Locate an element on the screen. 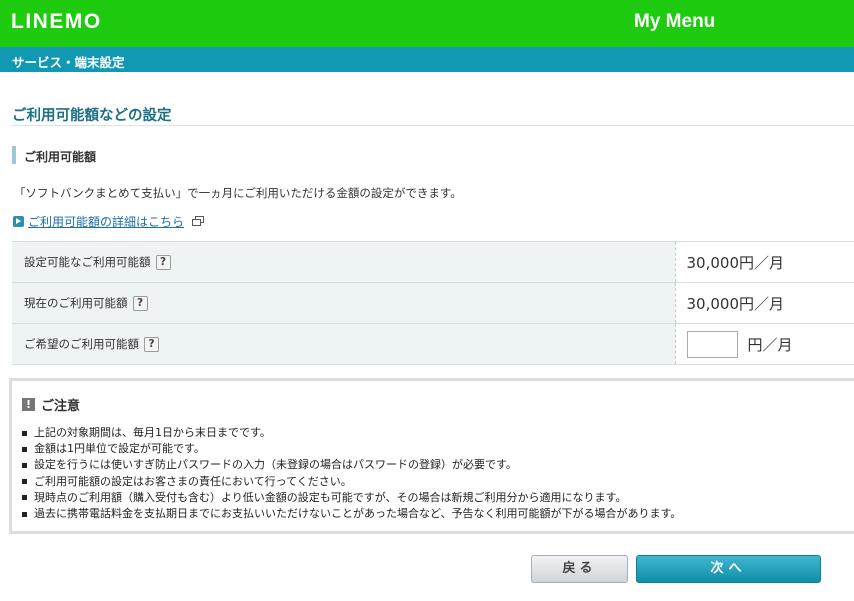  section-accent-bar is located at coordinates (14, 155).